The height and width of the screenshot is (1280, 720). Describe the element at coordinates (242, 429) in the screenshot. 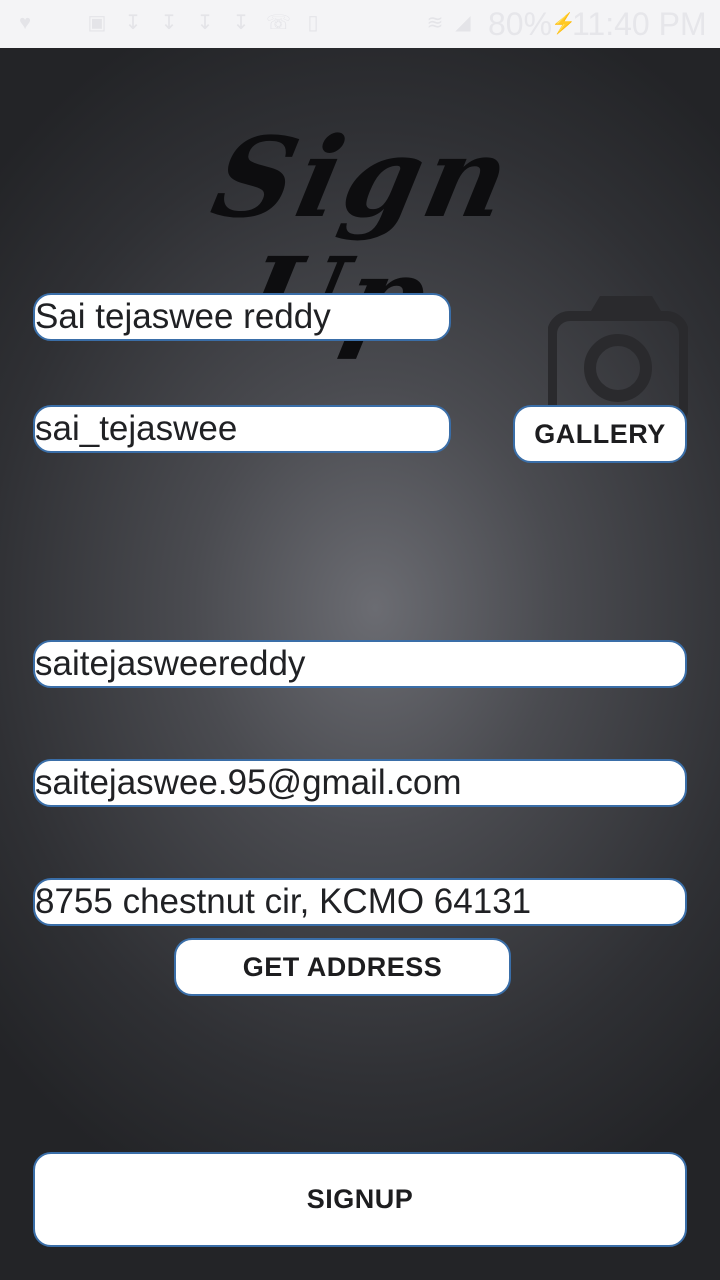

I see `username-input: sai_tejaswee` at that location.